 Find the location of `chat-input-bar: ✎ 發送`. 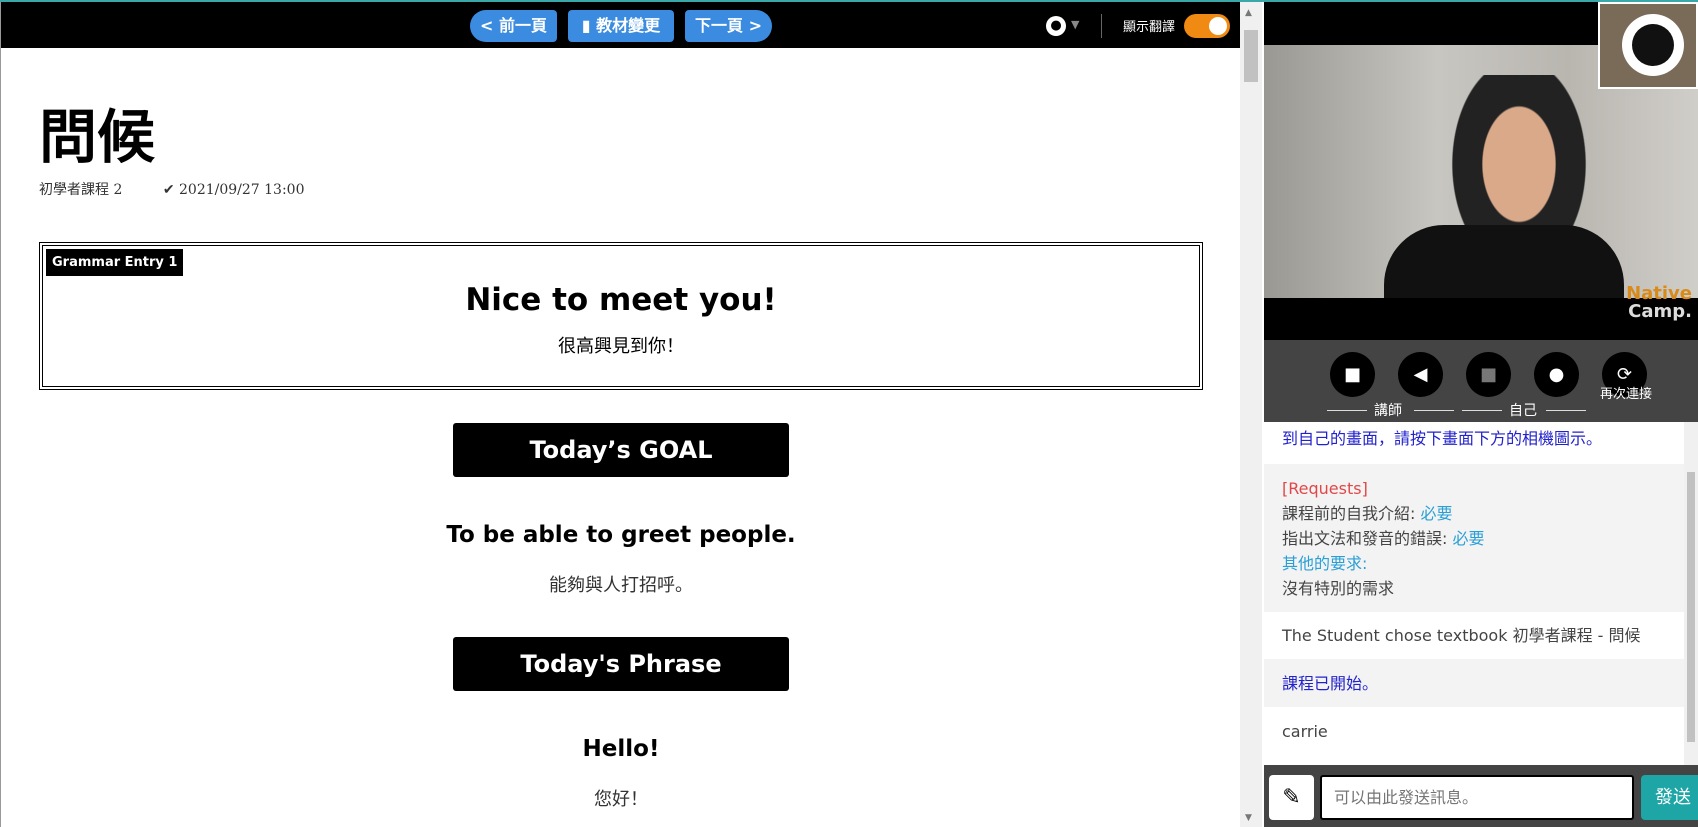

chat-input-bar: ✎ 發送 is located at coordinates (1481, 796).